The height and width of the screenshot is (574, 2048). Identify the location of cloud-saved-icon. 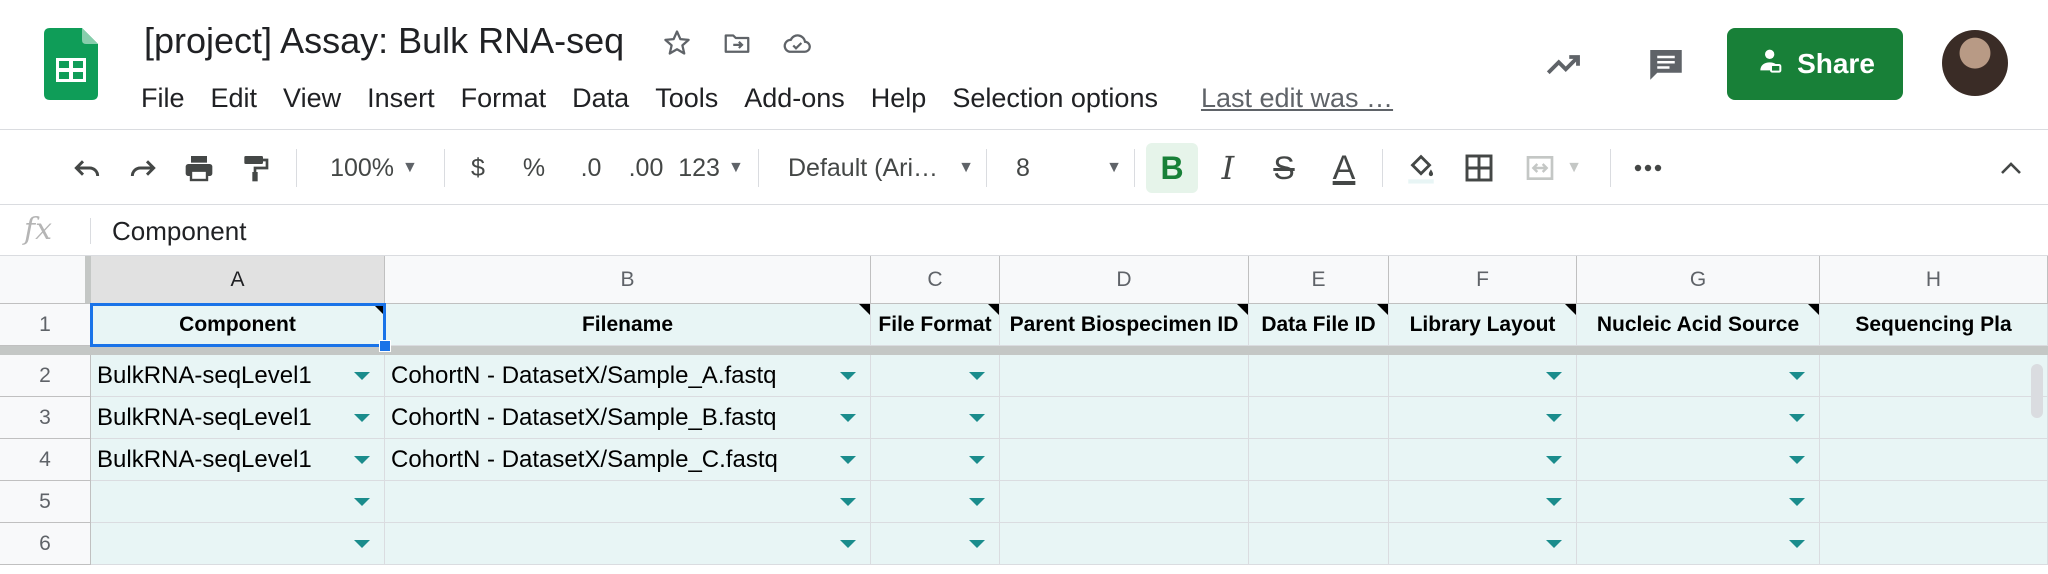
(797, 43).